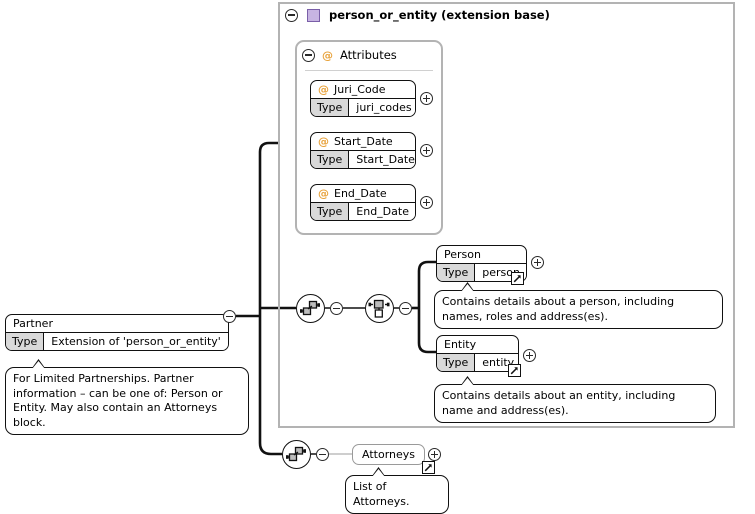  What do you see at coordinates (360, 193) in the screenshot?
I see `attribute-name: End_Date` at bounding box center [360, 193].